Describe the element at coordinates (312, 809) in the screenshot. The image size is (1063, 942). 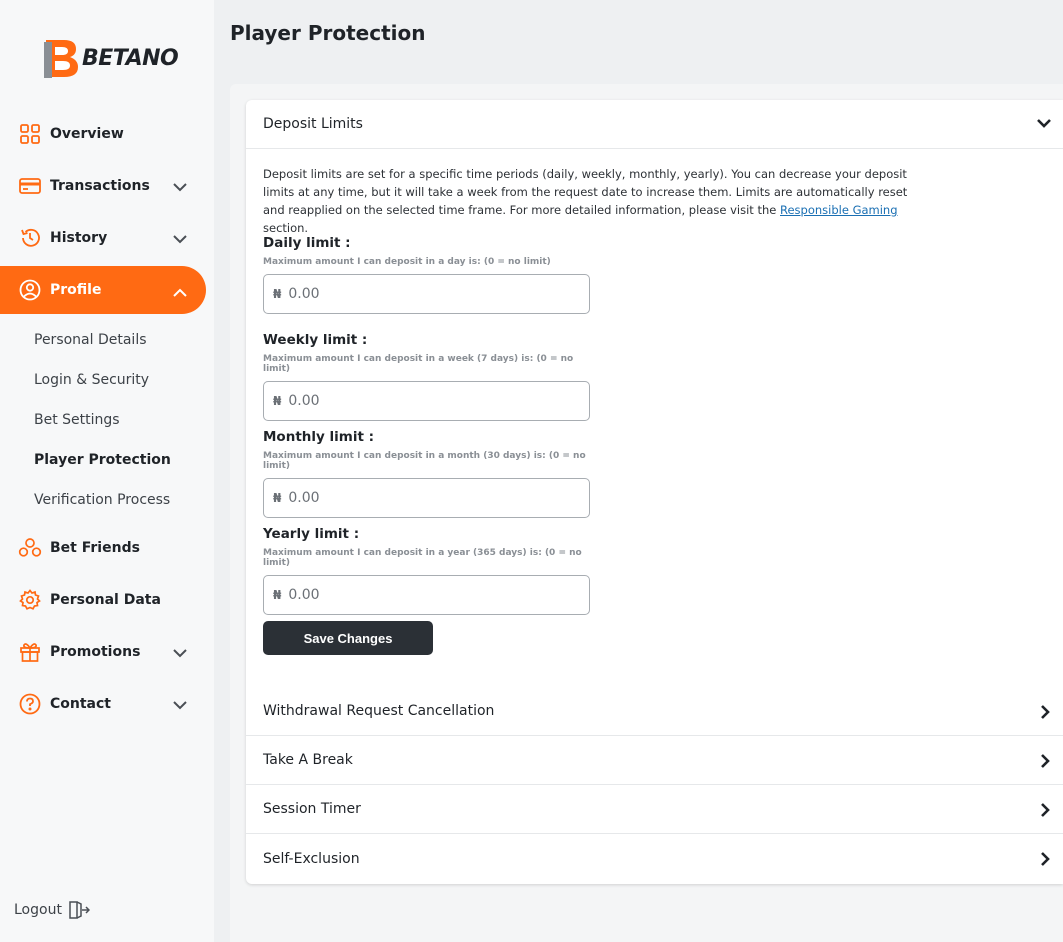
I see `section-label: Session Timer` at that location.